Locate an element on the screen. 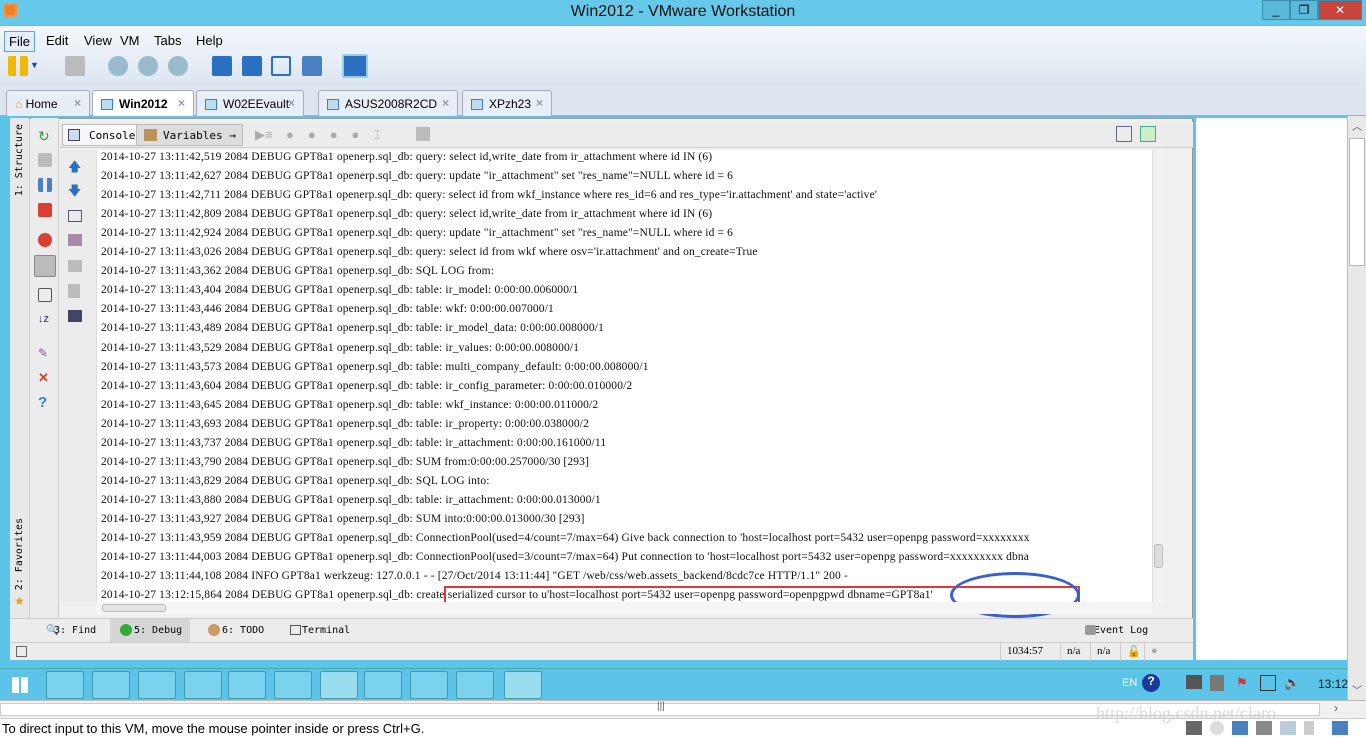 Image resolution: width=1366 pixels, height=737 pixels. vm-vertical-scrollbar: ︿ ﹀ is located at coordinates (1356, 408).